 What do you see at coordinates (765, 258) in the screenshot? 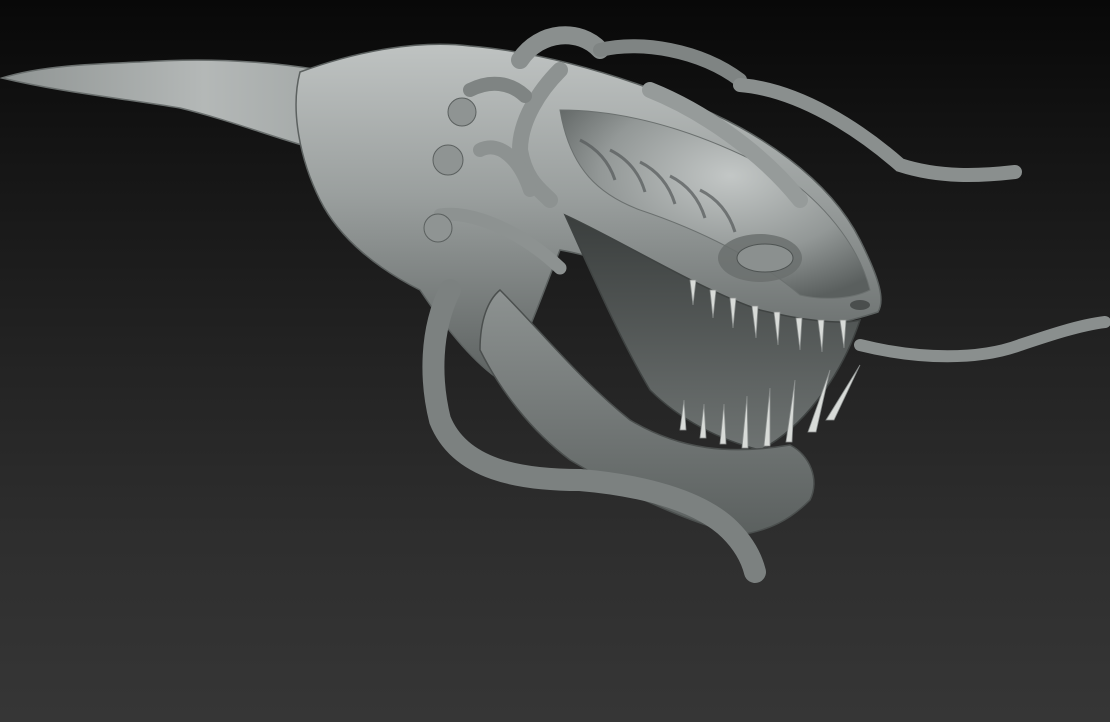
I see `eye` at bounding box center [765, 258].